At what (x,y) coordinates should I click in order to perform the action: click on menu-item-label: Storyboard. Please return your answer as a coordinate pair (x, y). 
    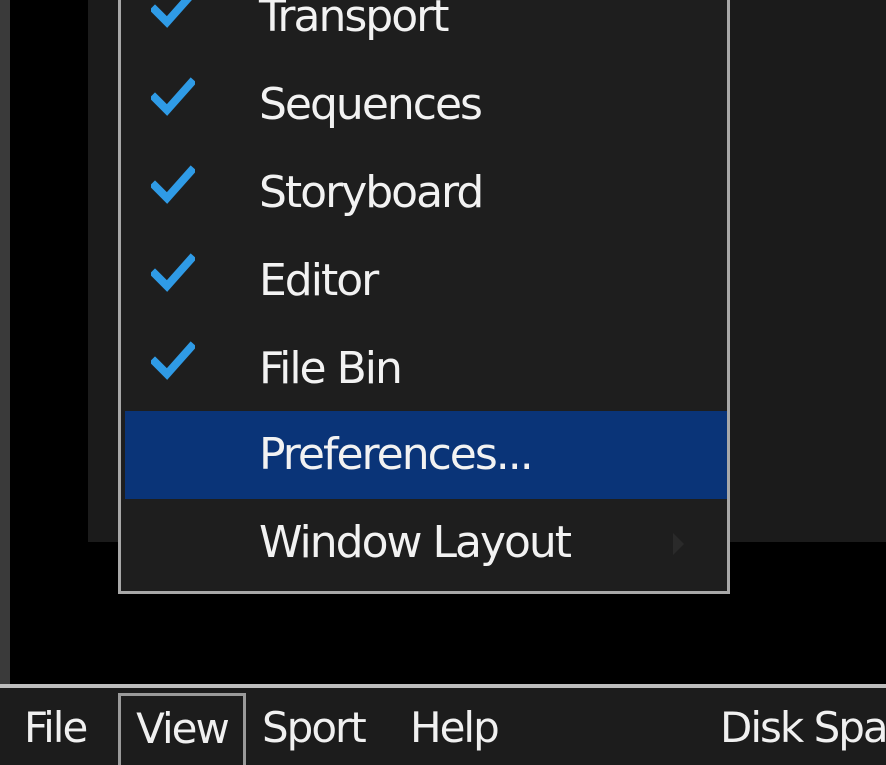
    Looking at the image, I should click on (371, 192).